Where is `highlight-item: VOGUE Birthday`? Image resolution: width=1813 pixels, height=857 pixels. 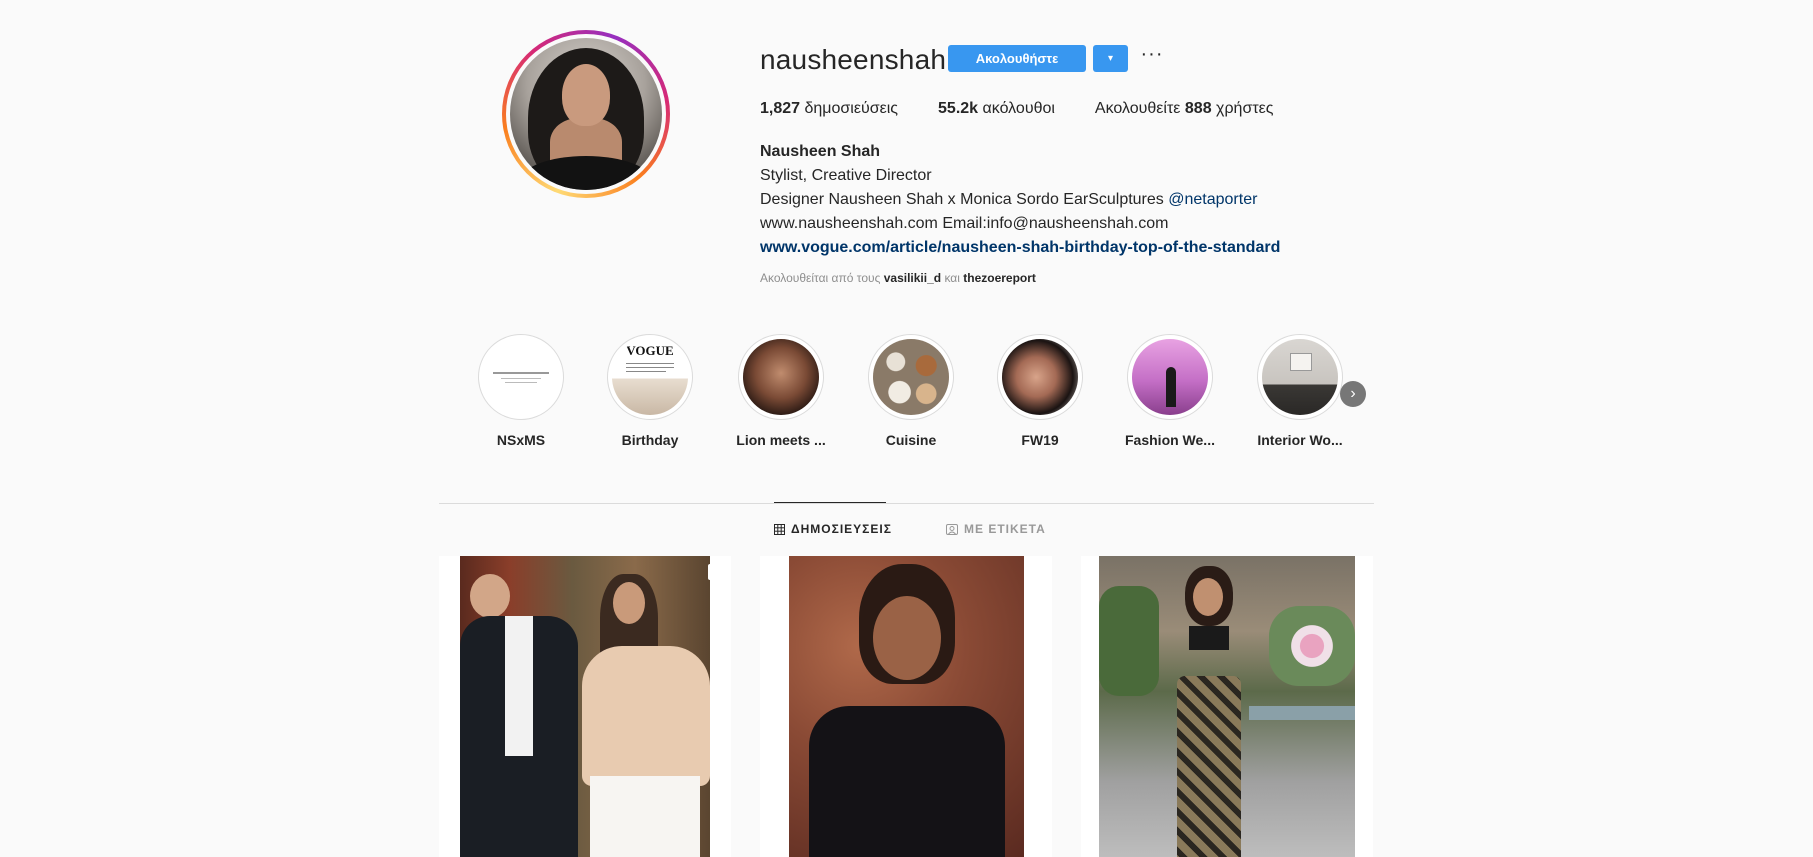 highlight-item: VOGUE Birthday is located at coordinates (650, 391).